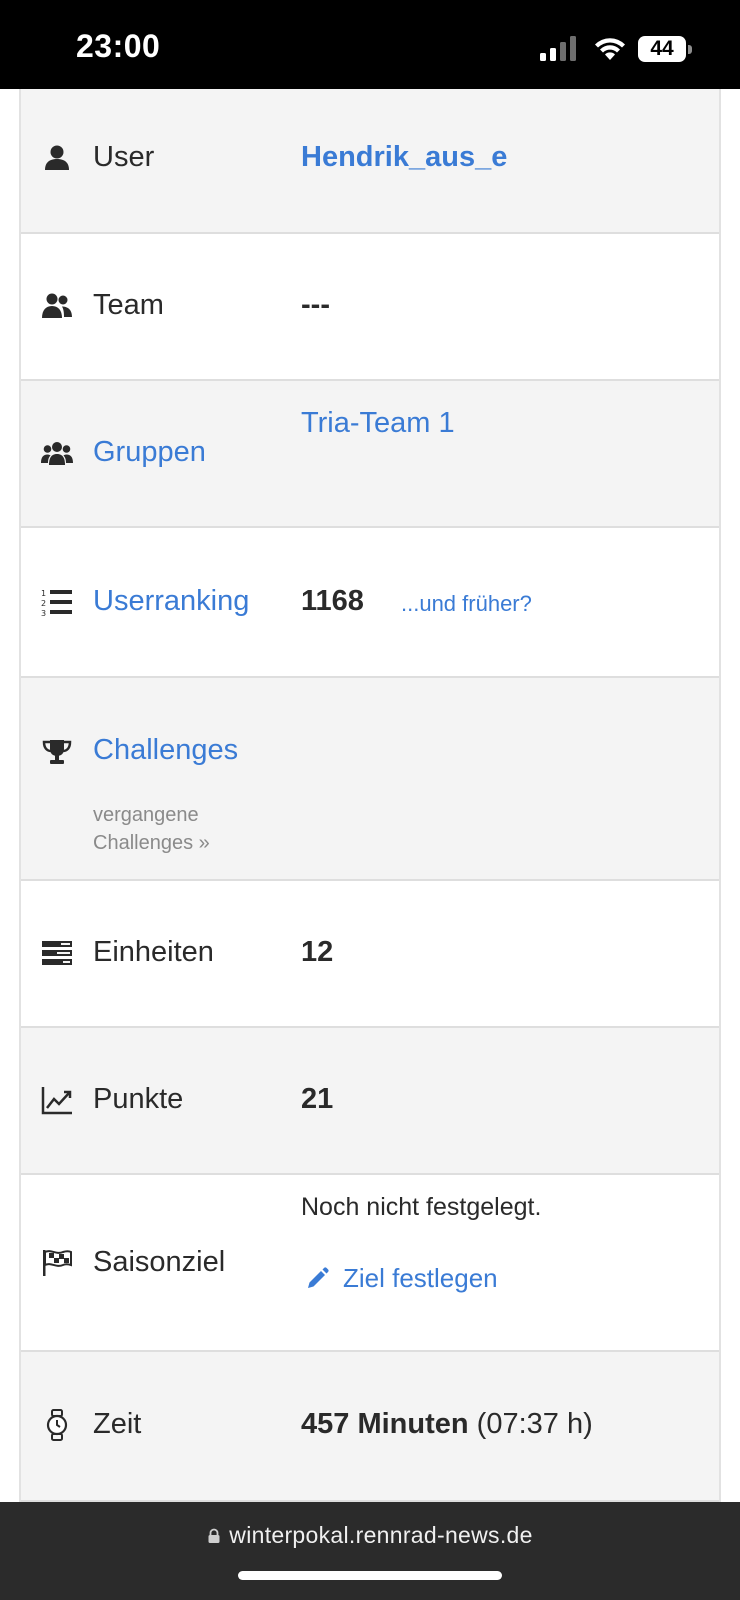 The image size is (740, 1600). Describe the element at coordinates (370, 454) in the screenshot. I see `row-gruppen: Gruppen Tria-Team 1` at that location.